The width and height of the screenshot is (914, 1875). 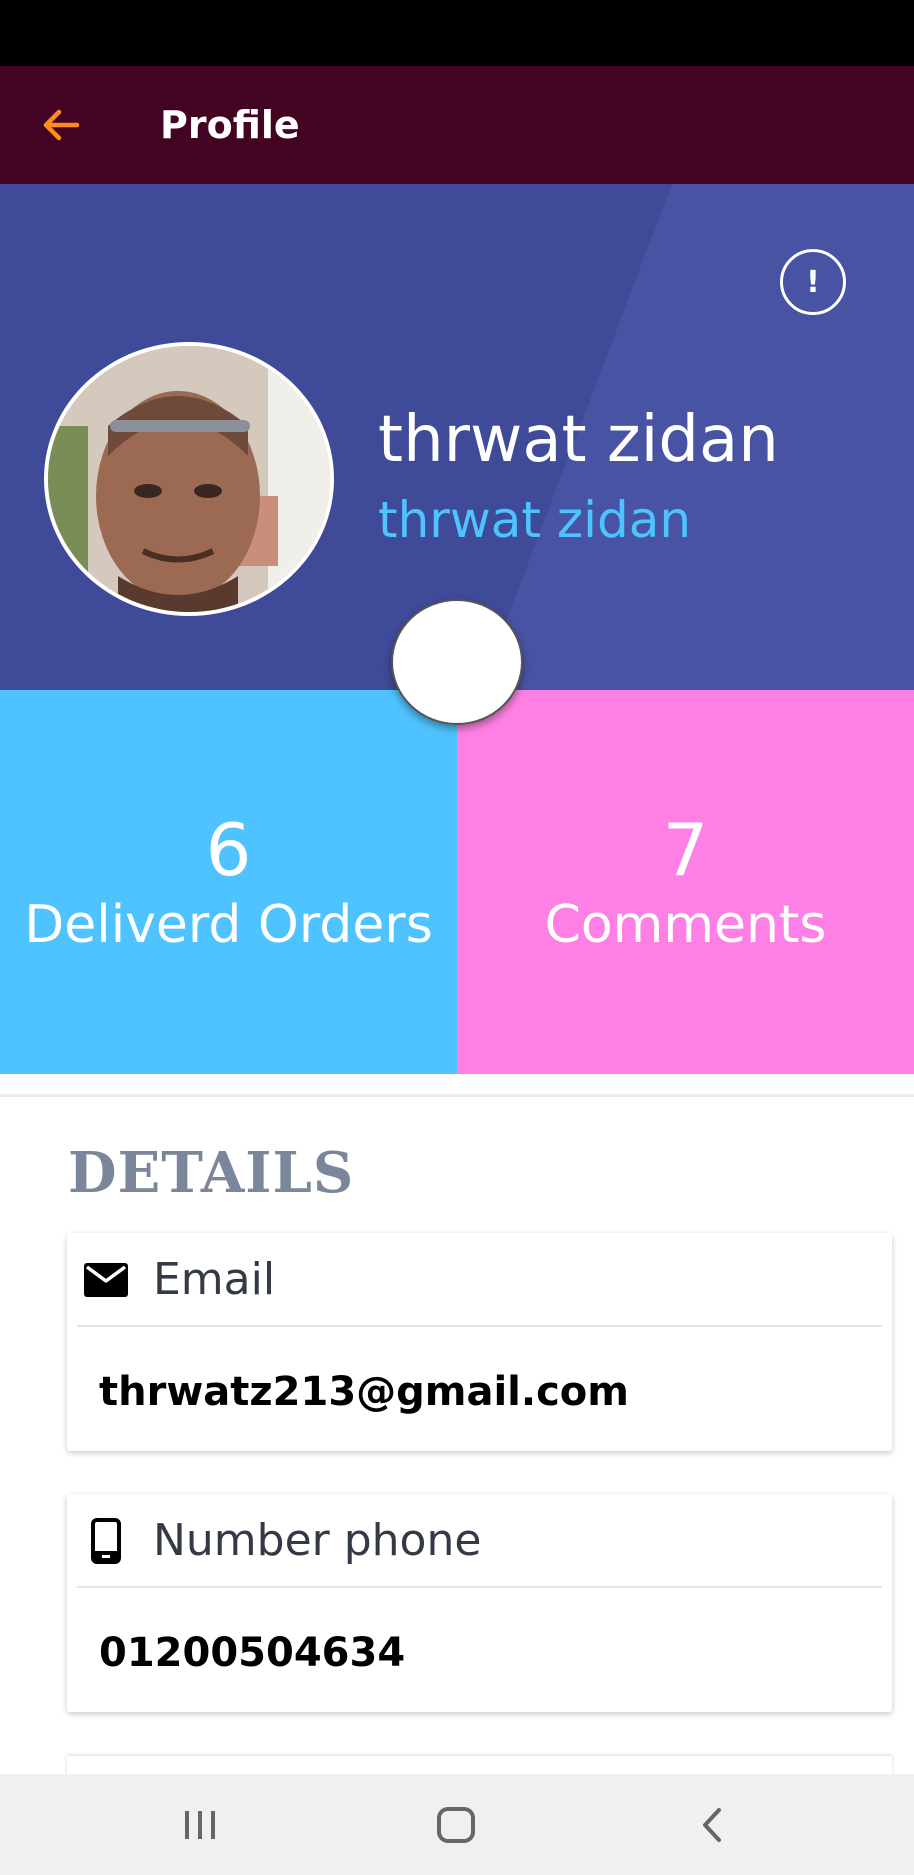 I want to click on home-button, so click(x=456, y=1825).